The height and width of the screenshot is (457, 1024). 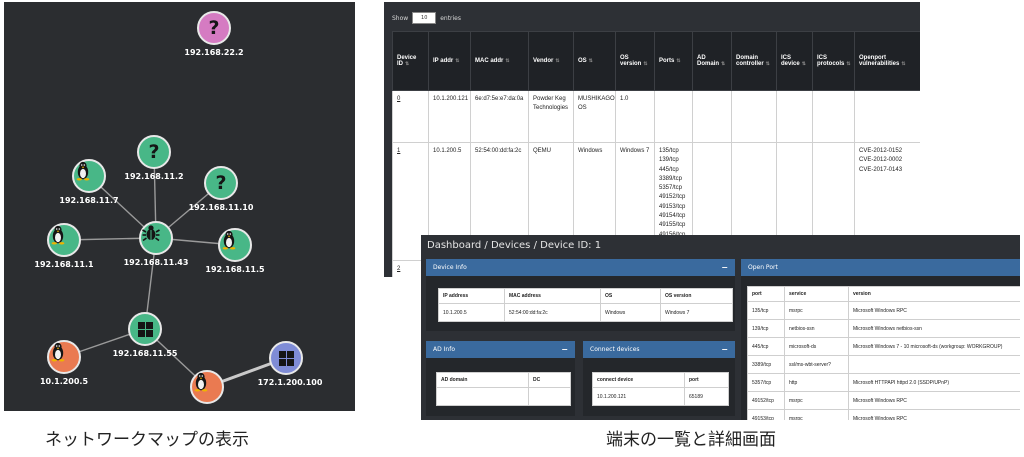 I want to click on table-cell: 139/tcp, so click(x=766, y=328).